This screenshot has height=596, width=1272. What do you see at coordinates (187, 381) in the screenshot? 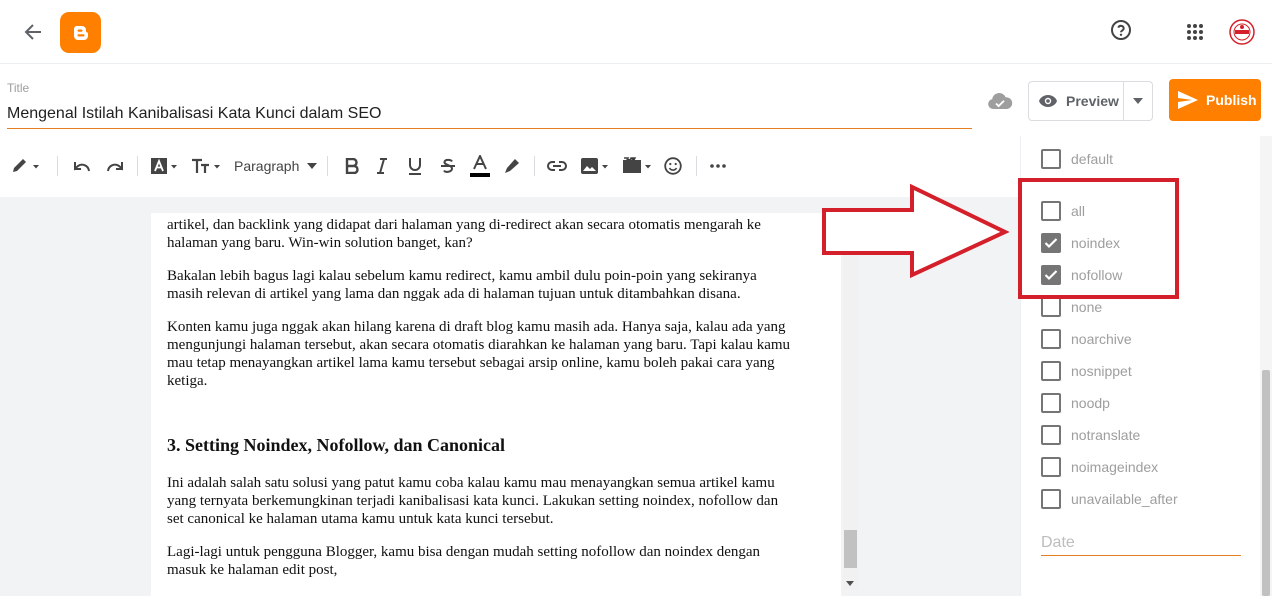
I see `text-line: ketiga.` at bounding box center [187, 381].